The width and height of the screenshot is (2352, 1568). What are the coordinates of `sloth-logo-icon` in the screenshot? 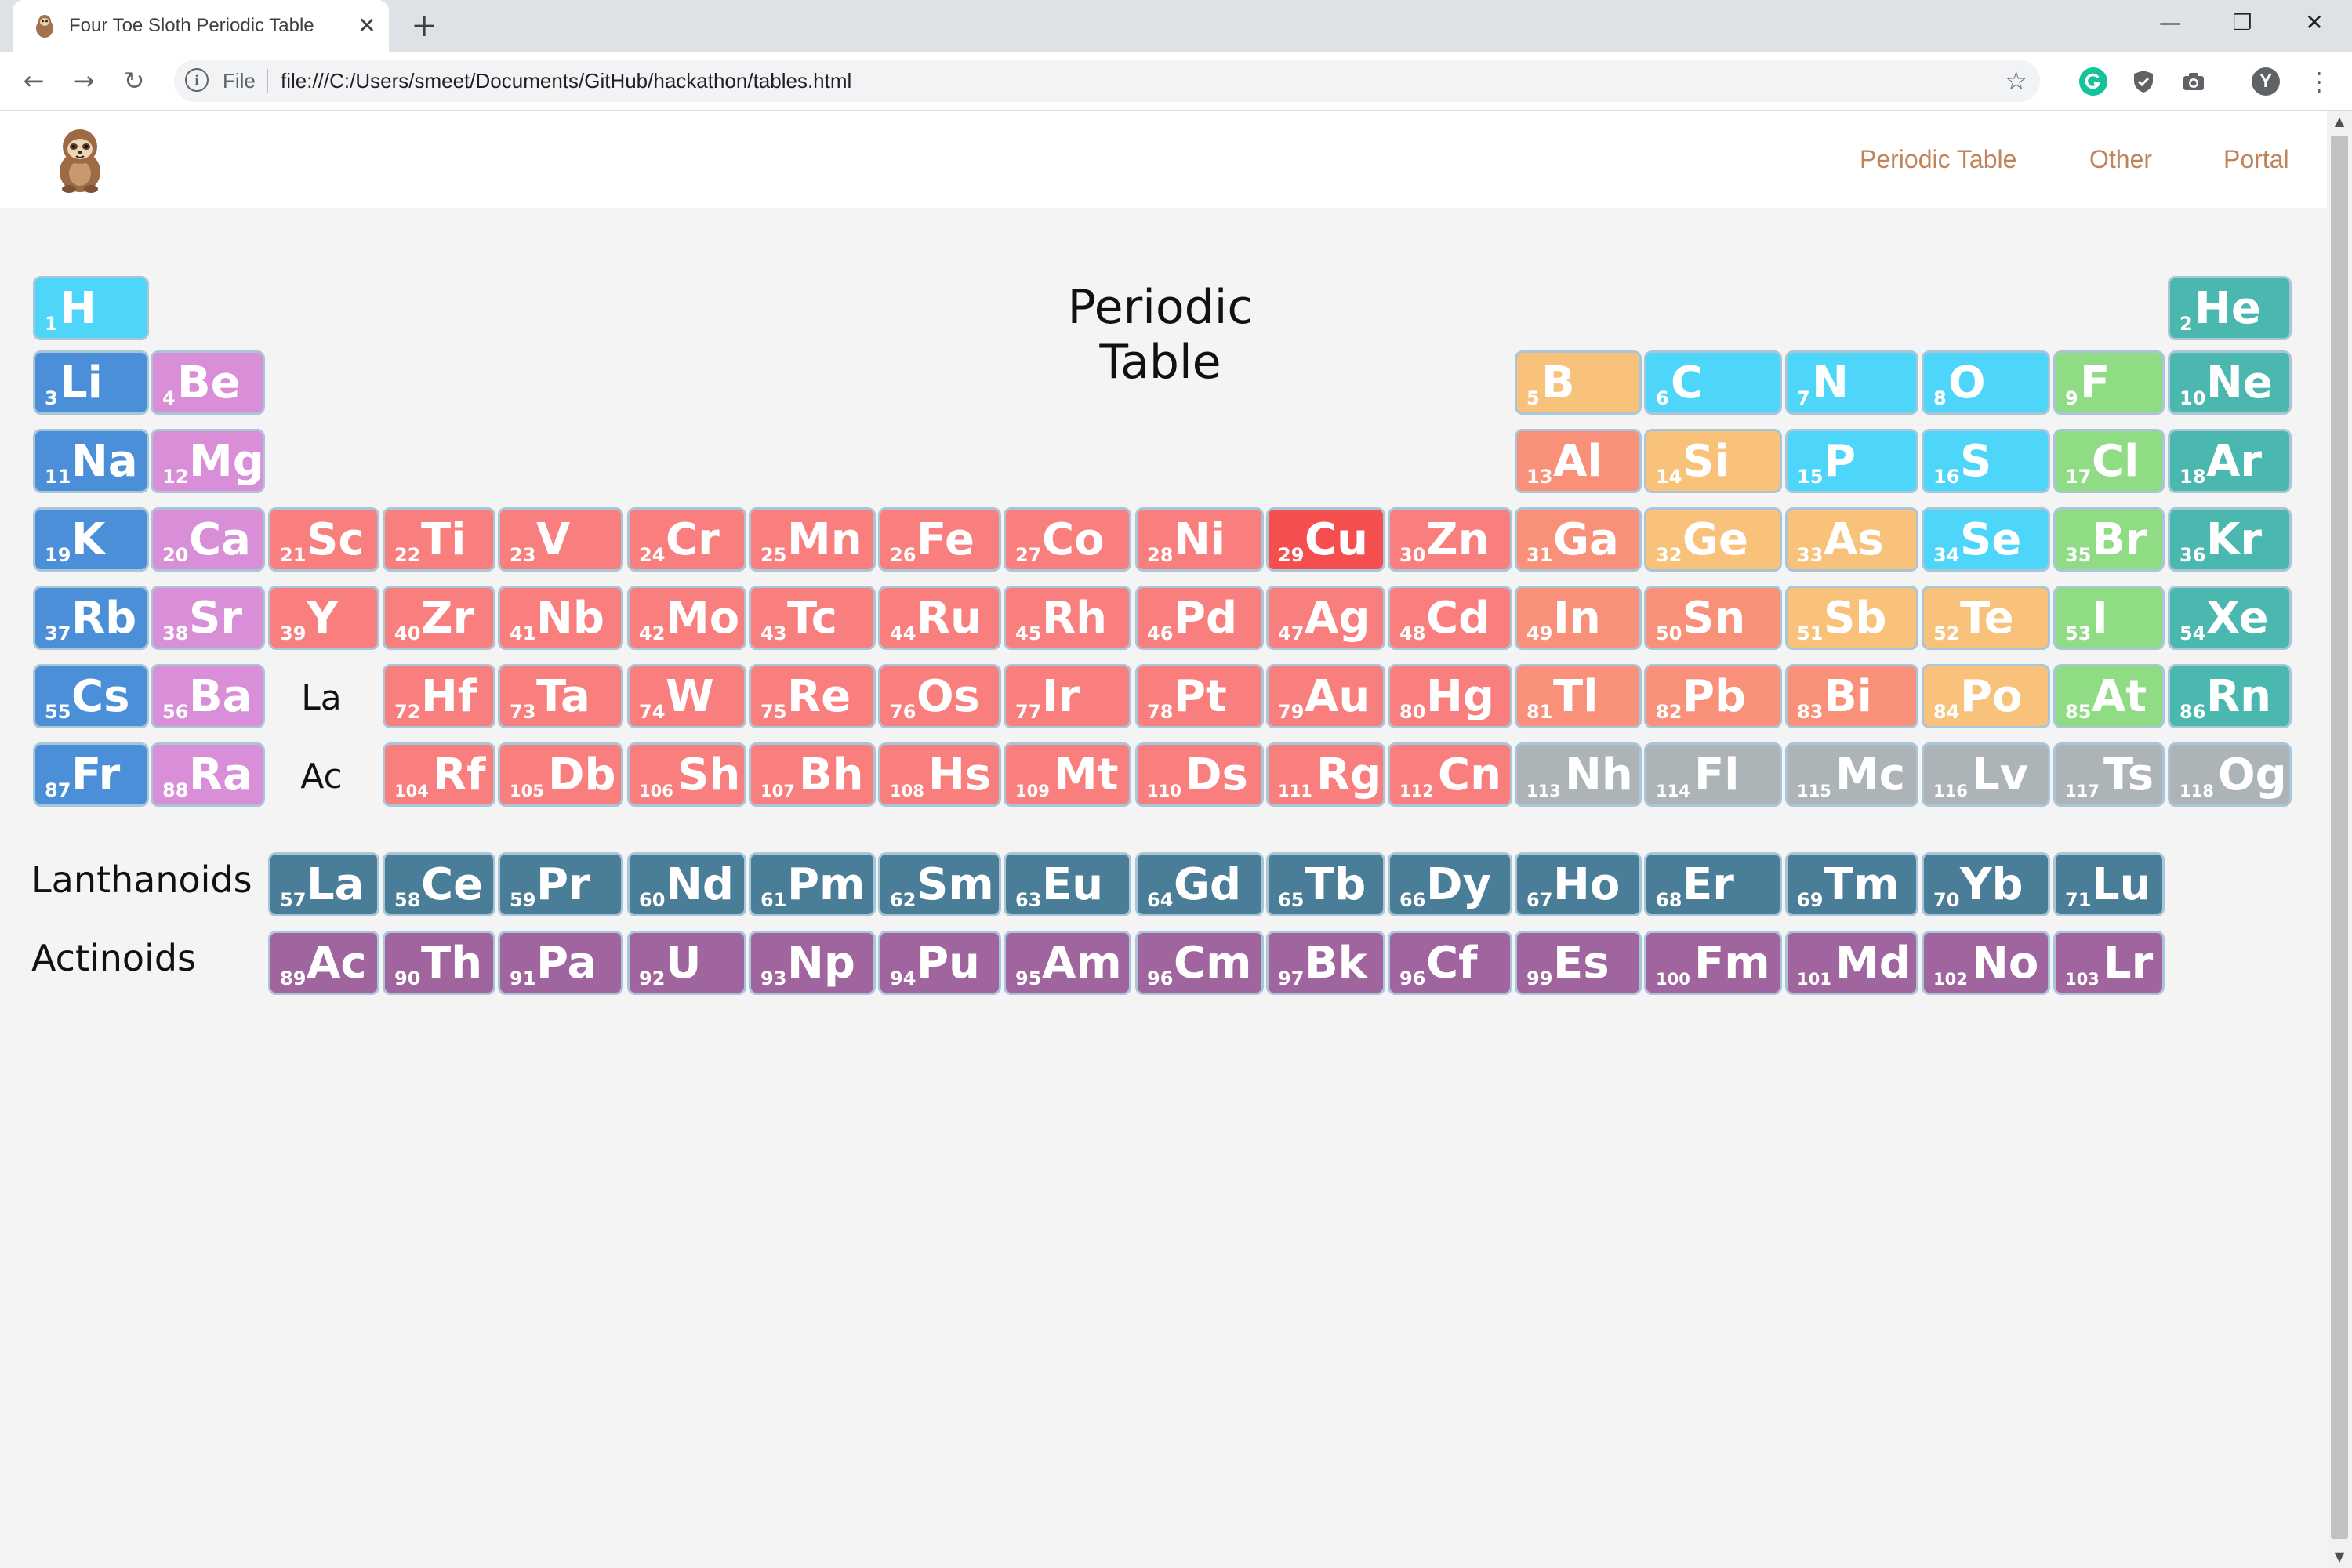 It's located at (80, 159).